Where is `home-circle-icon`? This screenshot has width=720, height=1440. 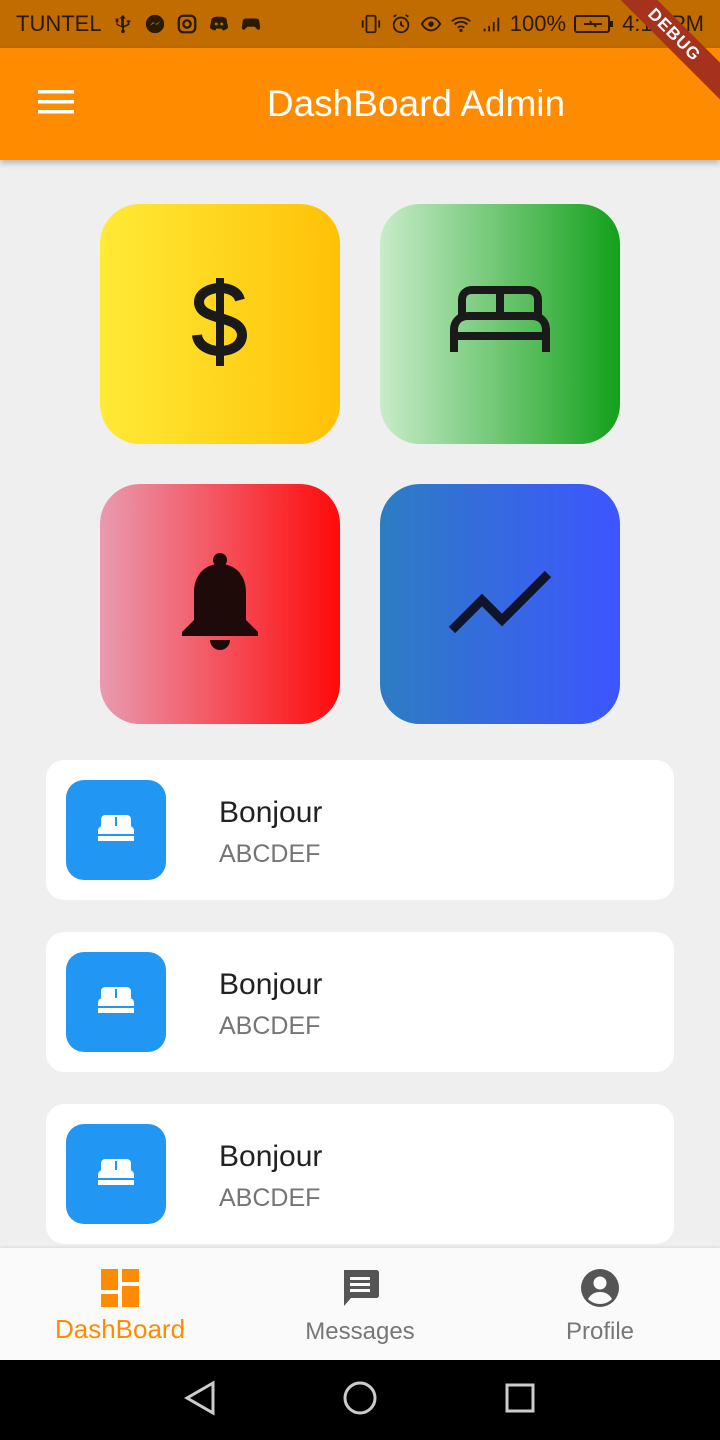 home-circle-icon is located at coordinates (360, 1400).